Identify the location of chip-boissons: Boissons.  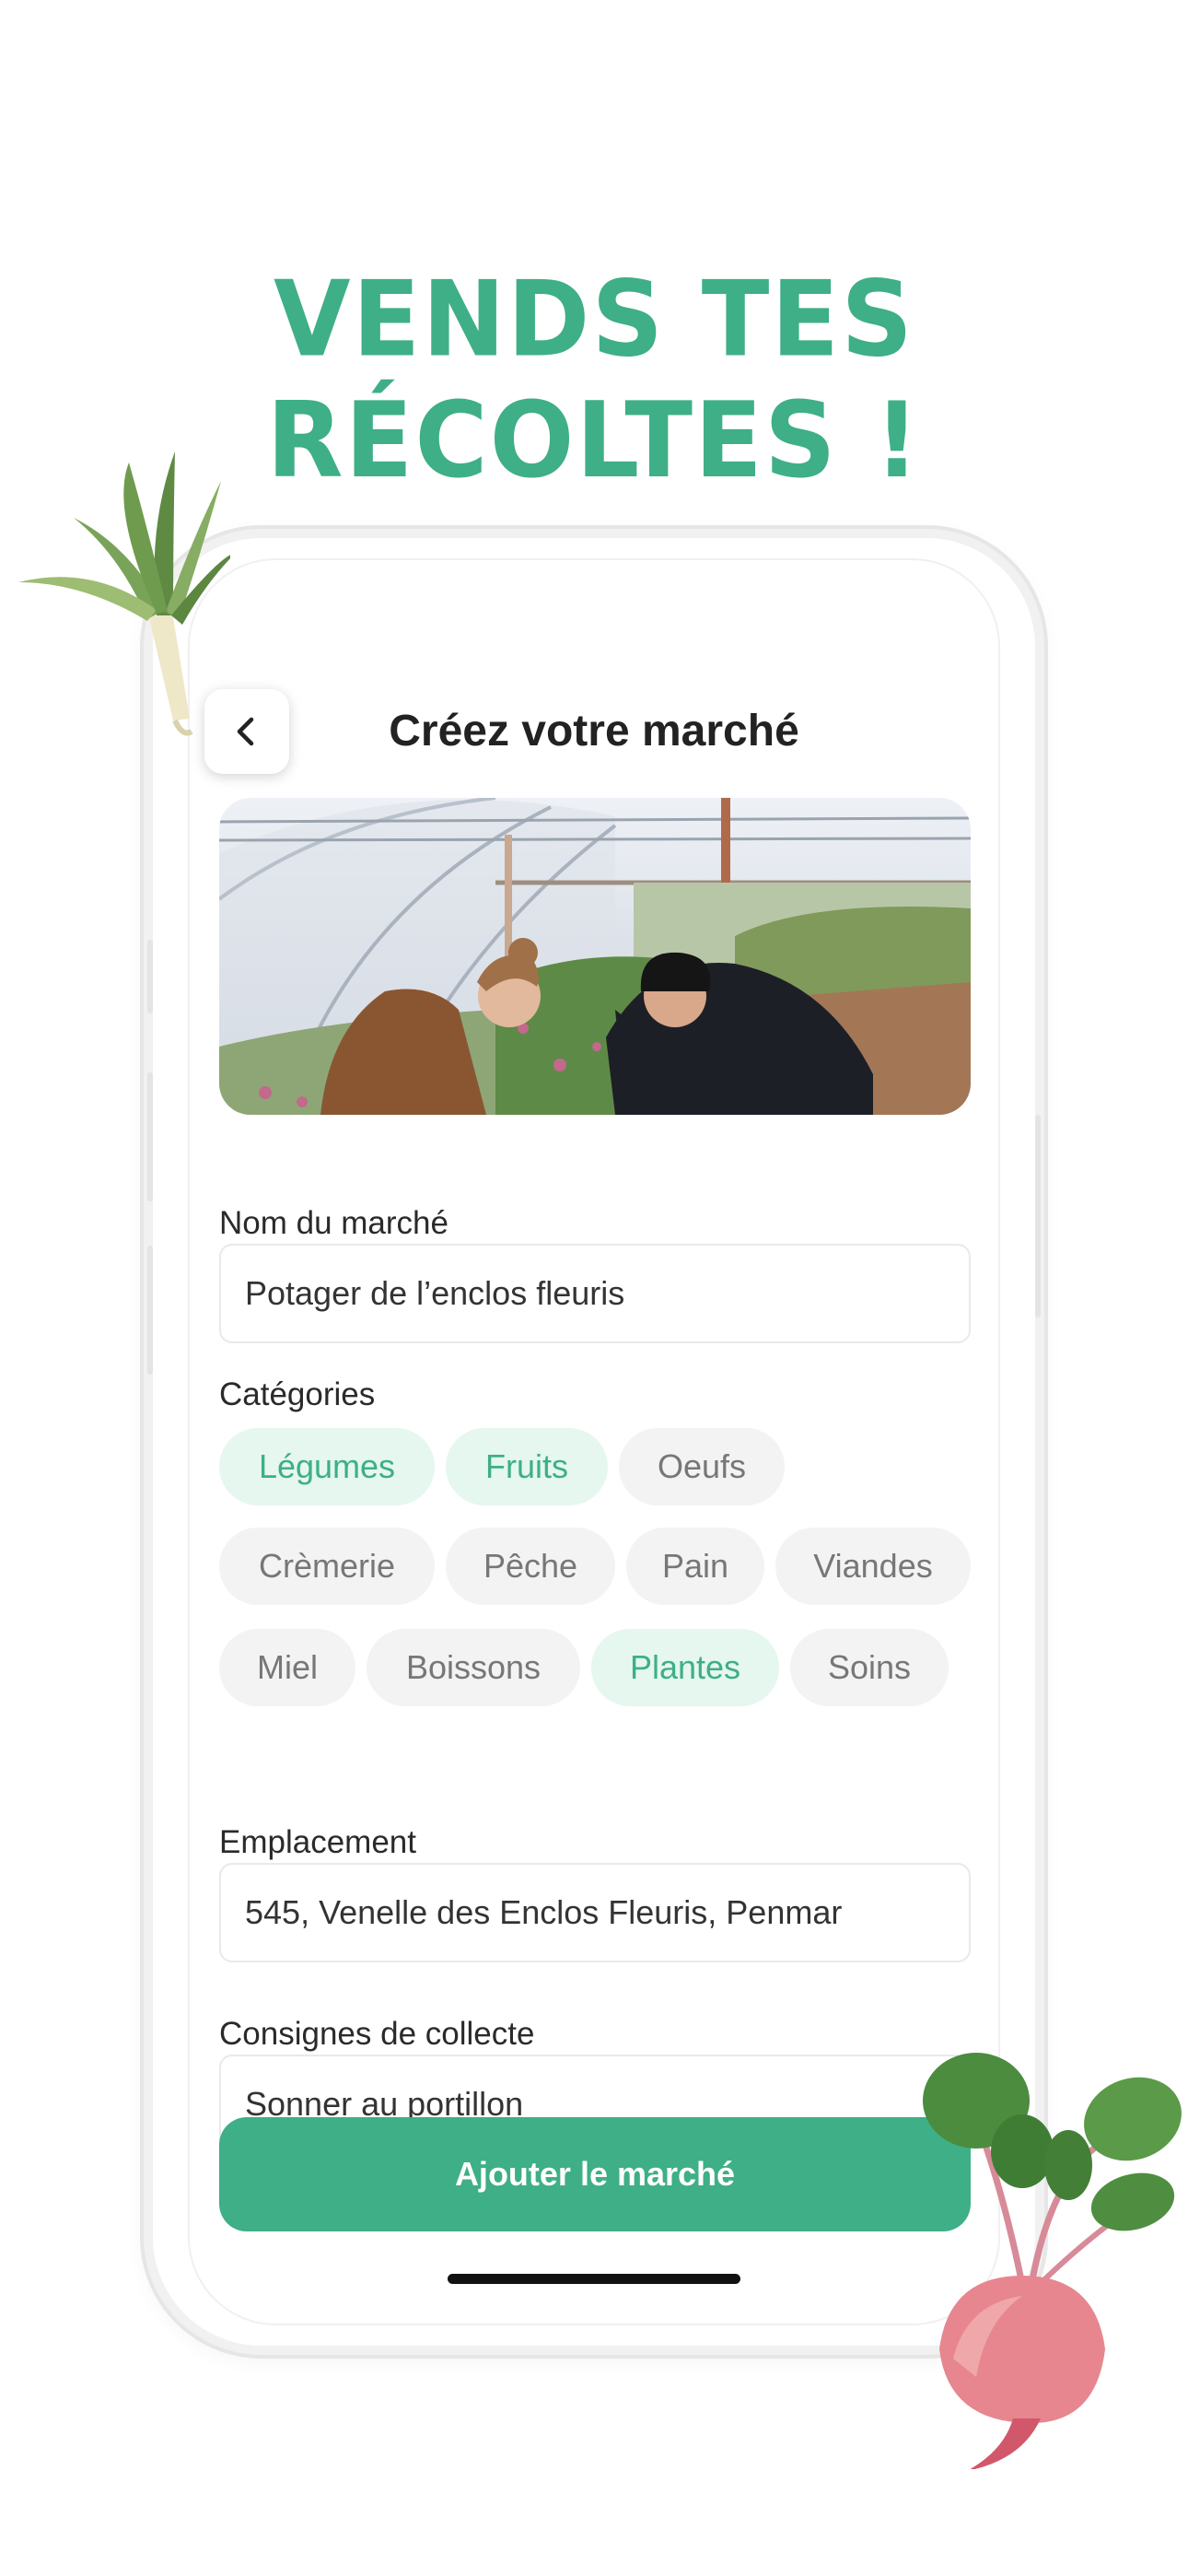
(473, 1667).